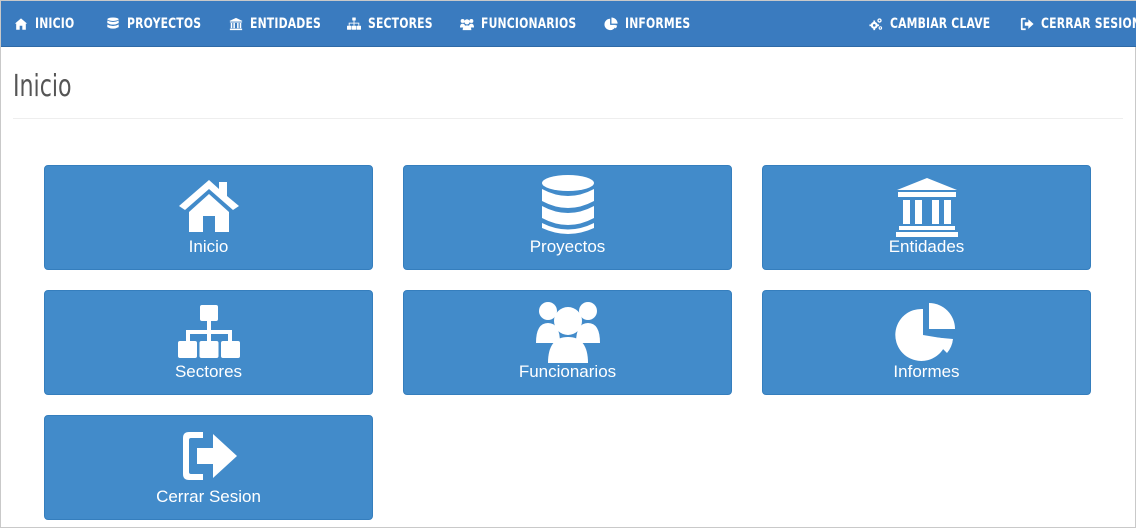 This screenshot has height=528, width=1136. I want to click on nav-proyectos: PROYECTOS, so click(159, 24).